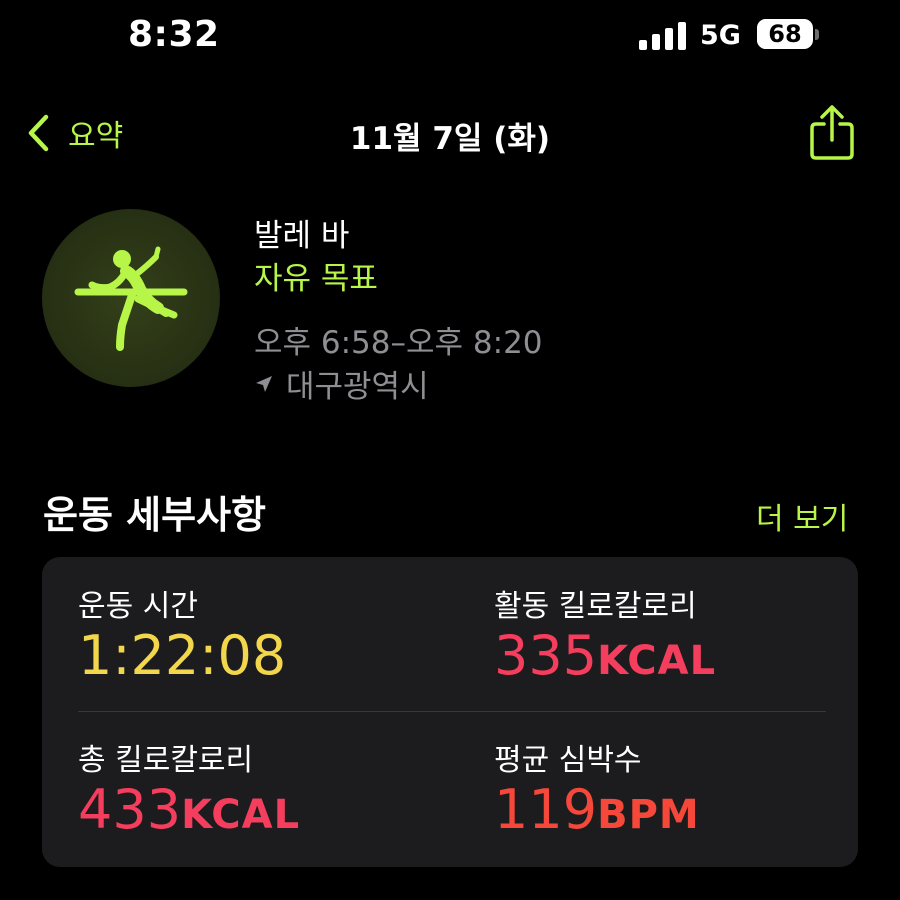 This screenshot has width=900, height=900. What do you see at coordinates (154, 515) in the screenshot?
I see `section-title: 운동 세부사항` at bounding box center [154, 515].